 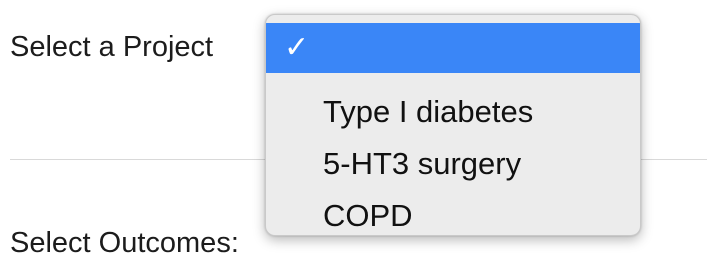 I want to click on project-option-label: COPD, so click(x=368, y=215).